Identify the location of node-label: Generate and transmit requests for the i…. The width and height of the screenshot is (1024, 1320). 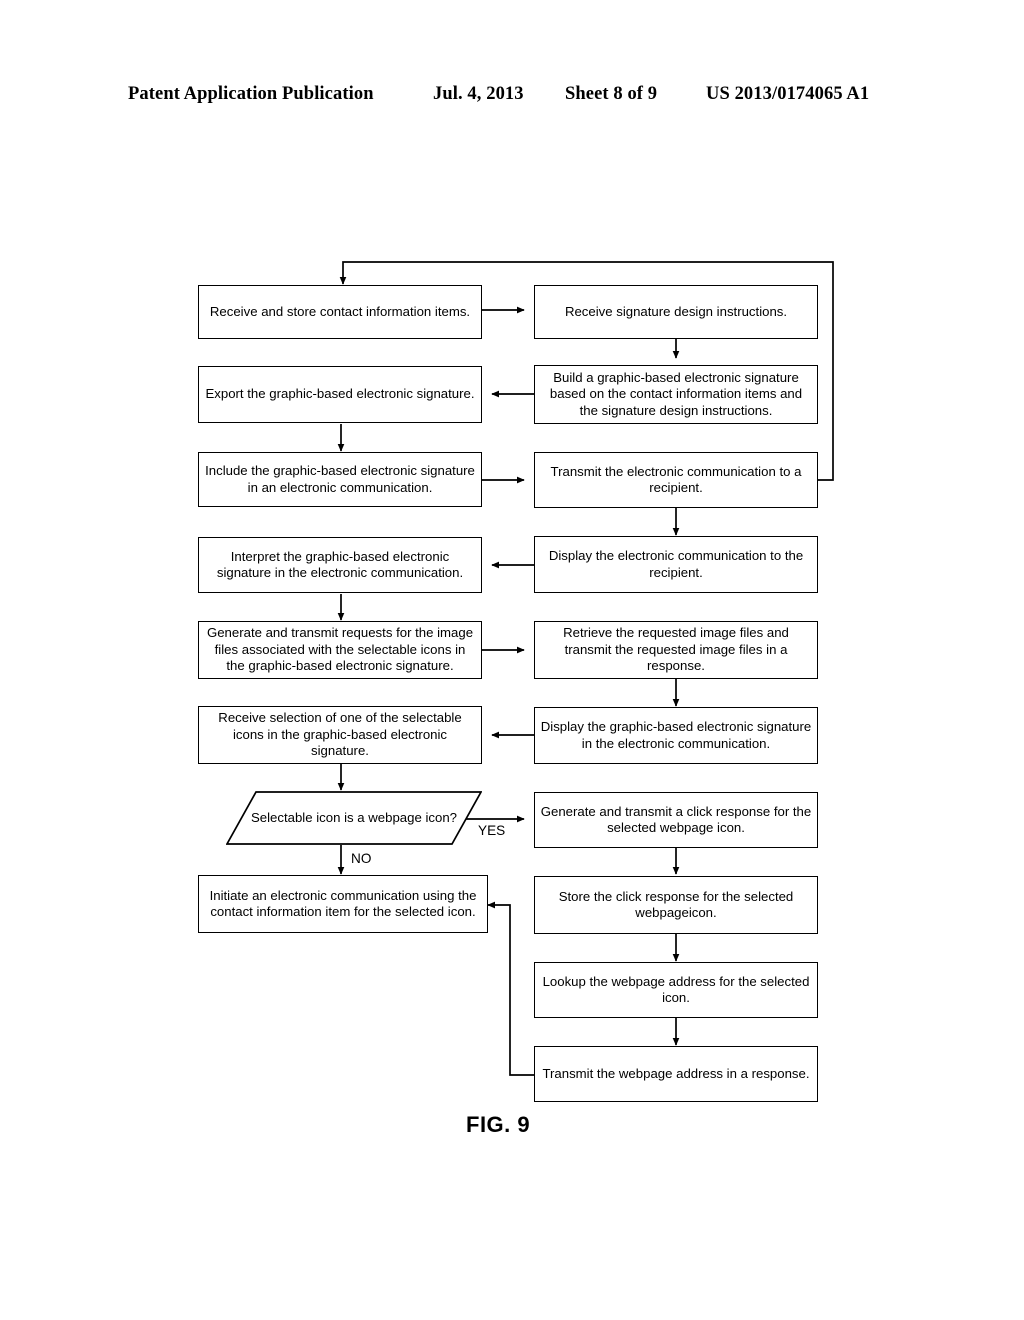
(340, 649).